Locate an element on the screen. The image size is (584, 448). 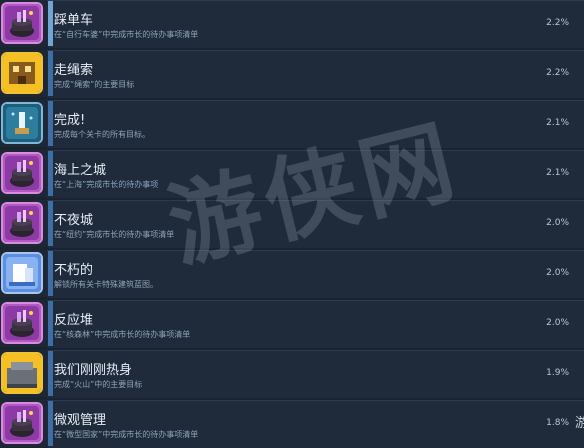
achievement-title: 海上之城 is located at coordinates (80, 170).